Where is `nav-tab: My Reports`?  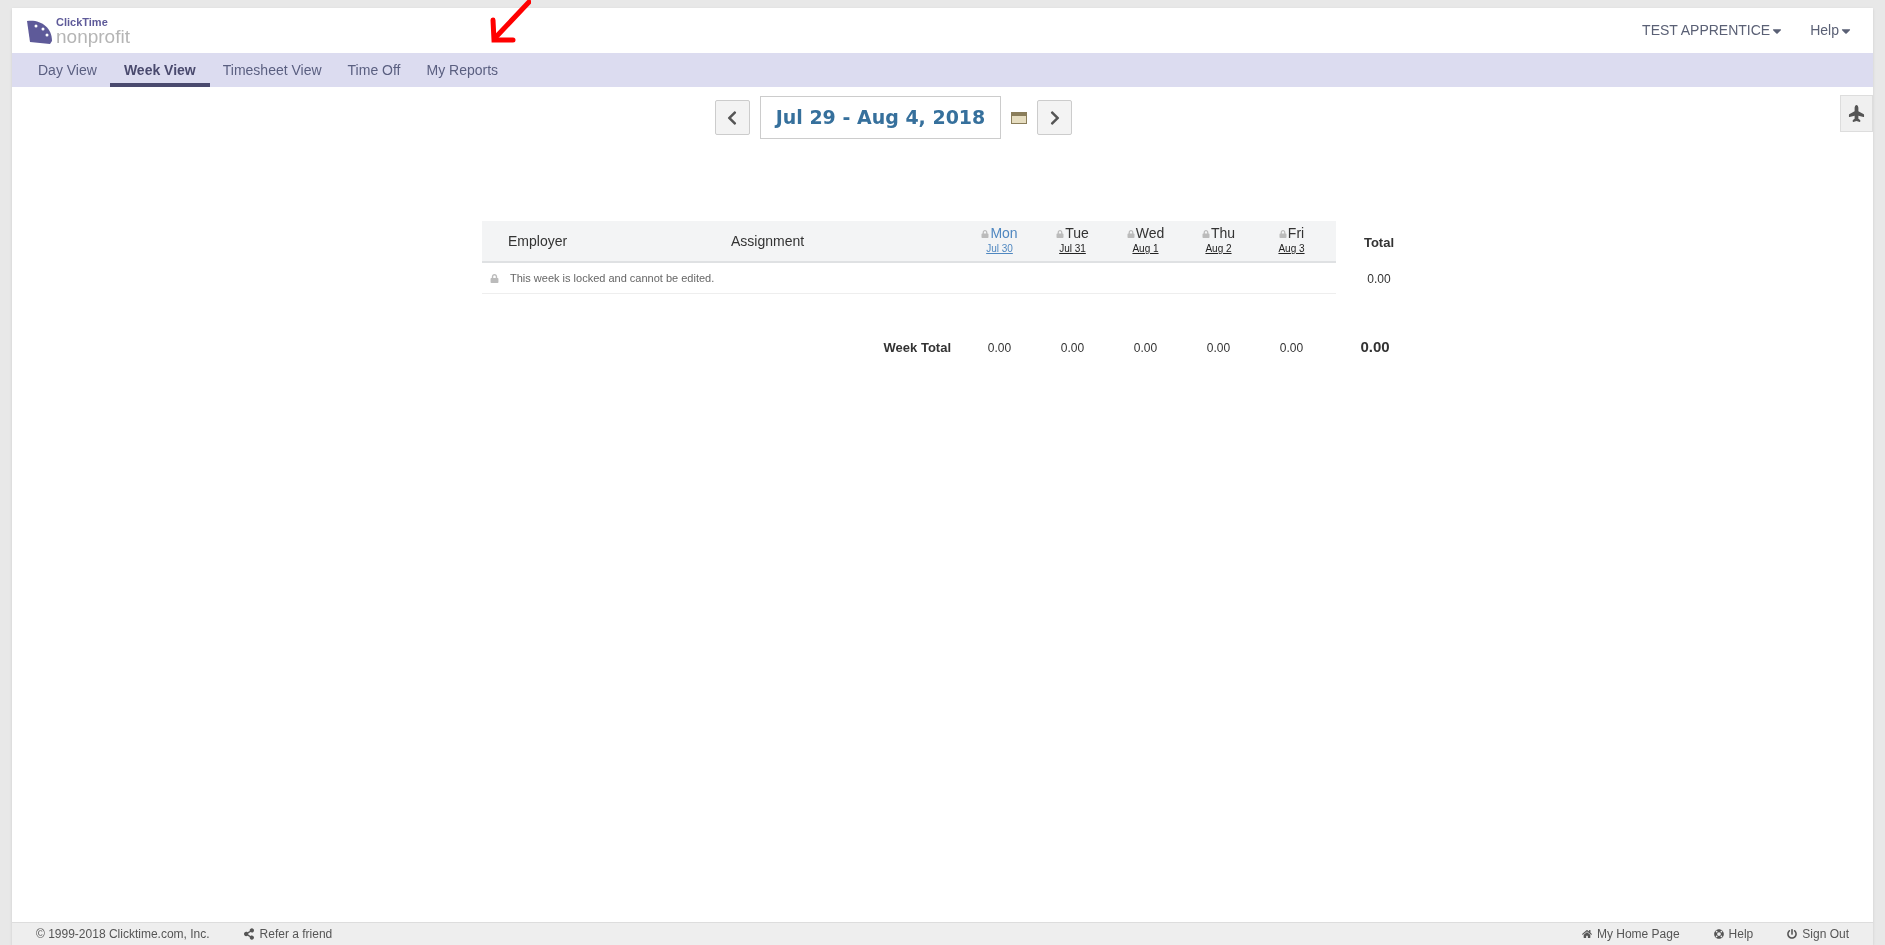 nav-tab: My Reports is located at coordinates (462, 70).